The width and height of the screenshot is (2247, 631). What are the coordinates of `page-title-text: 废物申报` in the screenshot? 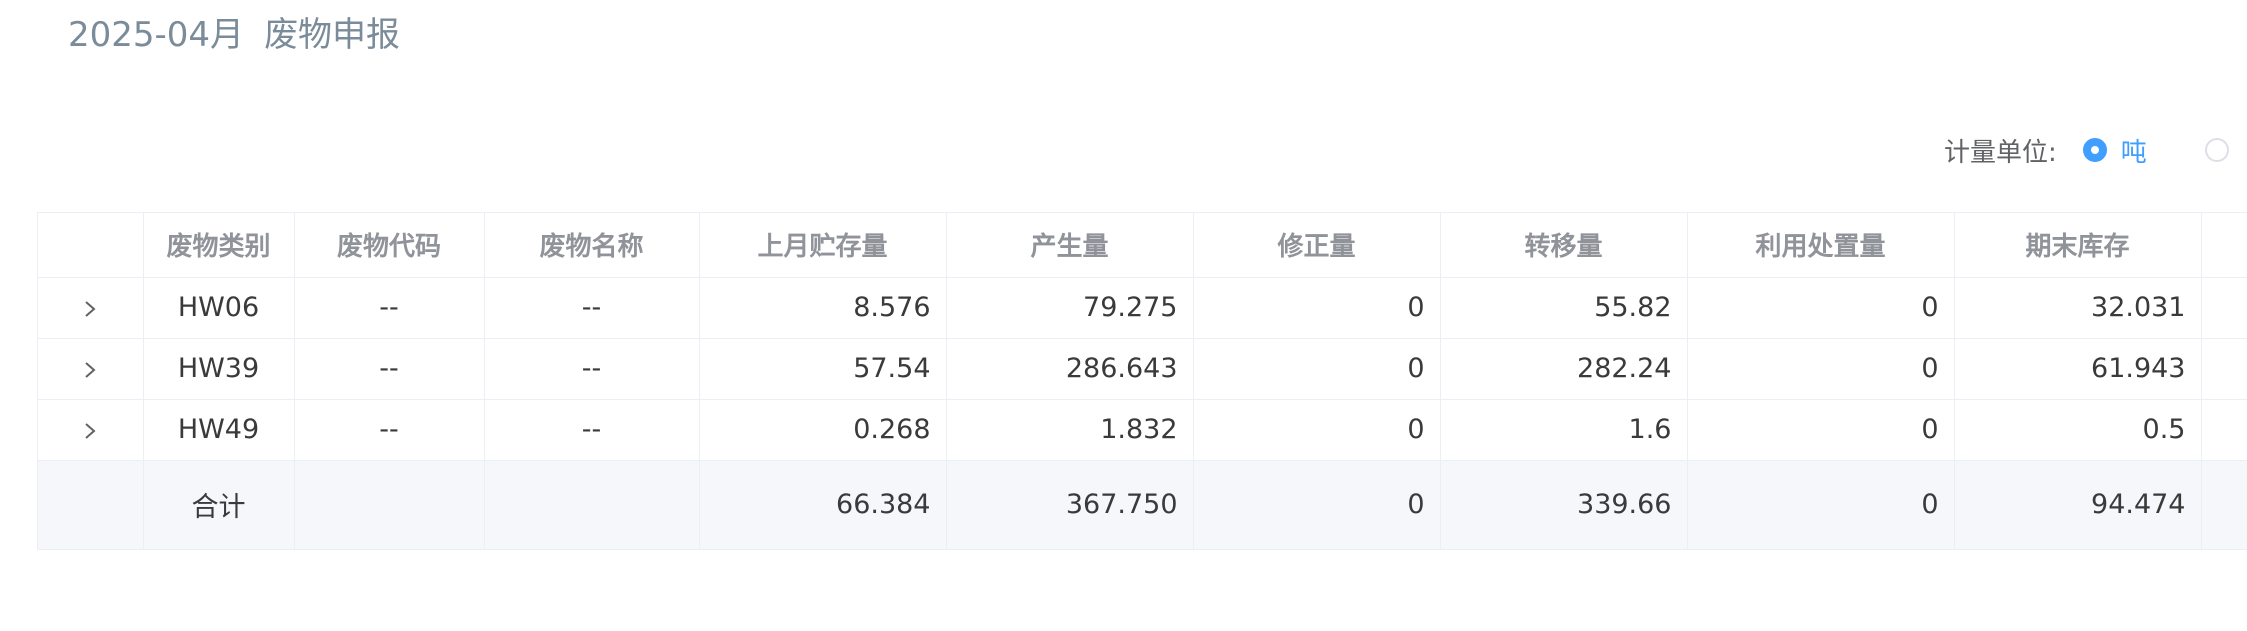 It's located at (332, 34).